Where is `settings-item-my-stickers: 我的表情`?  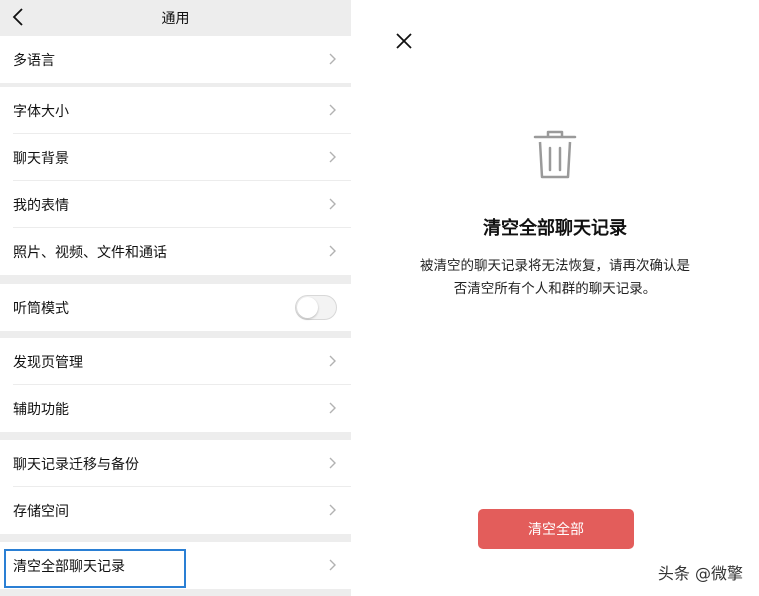 settings-item-my-stickers: 我的表情 is located at coordinates (175, 204).